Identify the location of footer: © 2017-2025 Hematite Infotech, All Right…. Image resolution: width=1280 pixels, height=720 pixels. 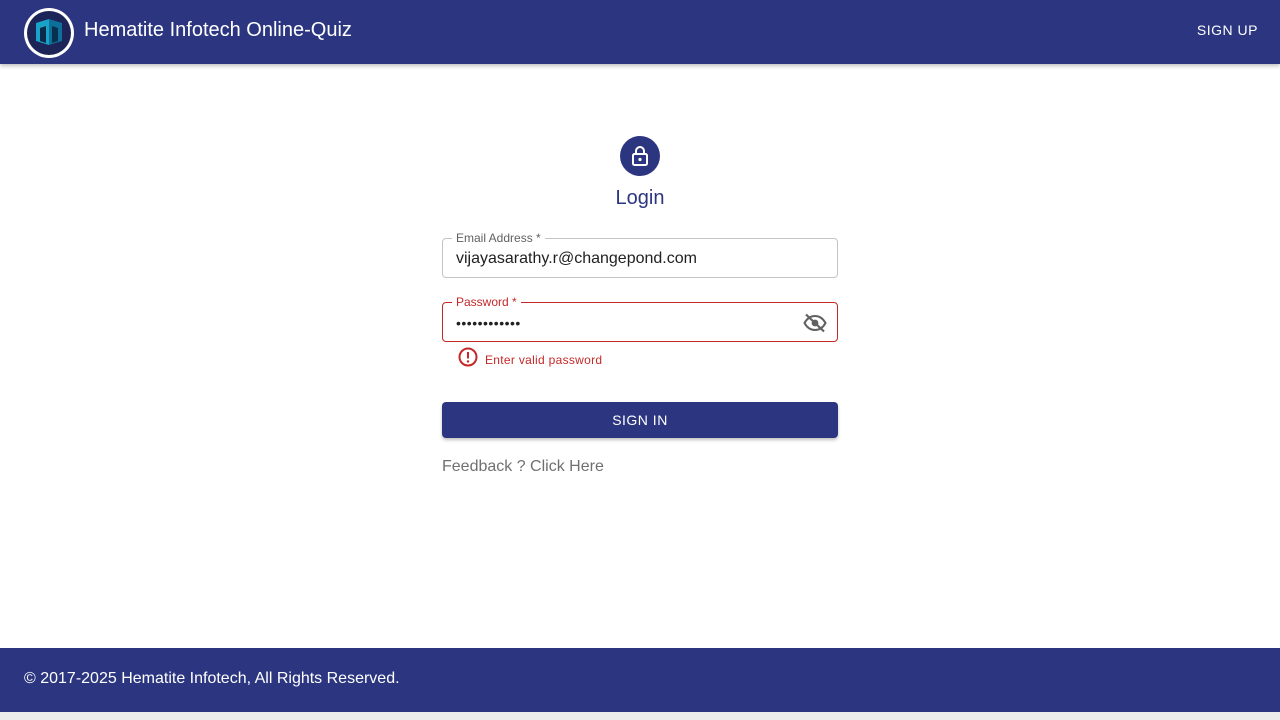
(640, 680).